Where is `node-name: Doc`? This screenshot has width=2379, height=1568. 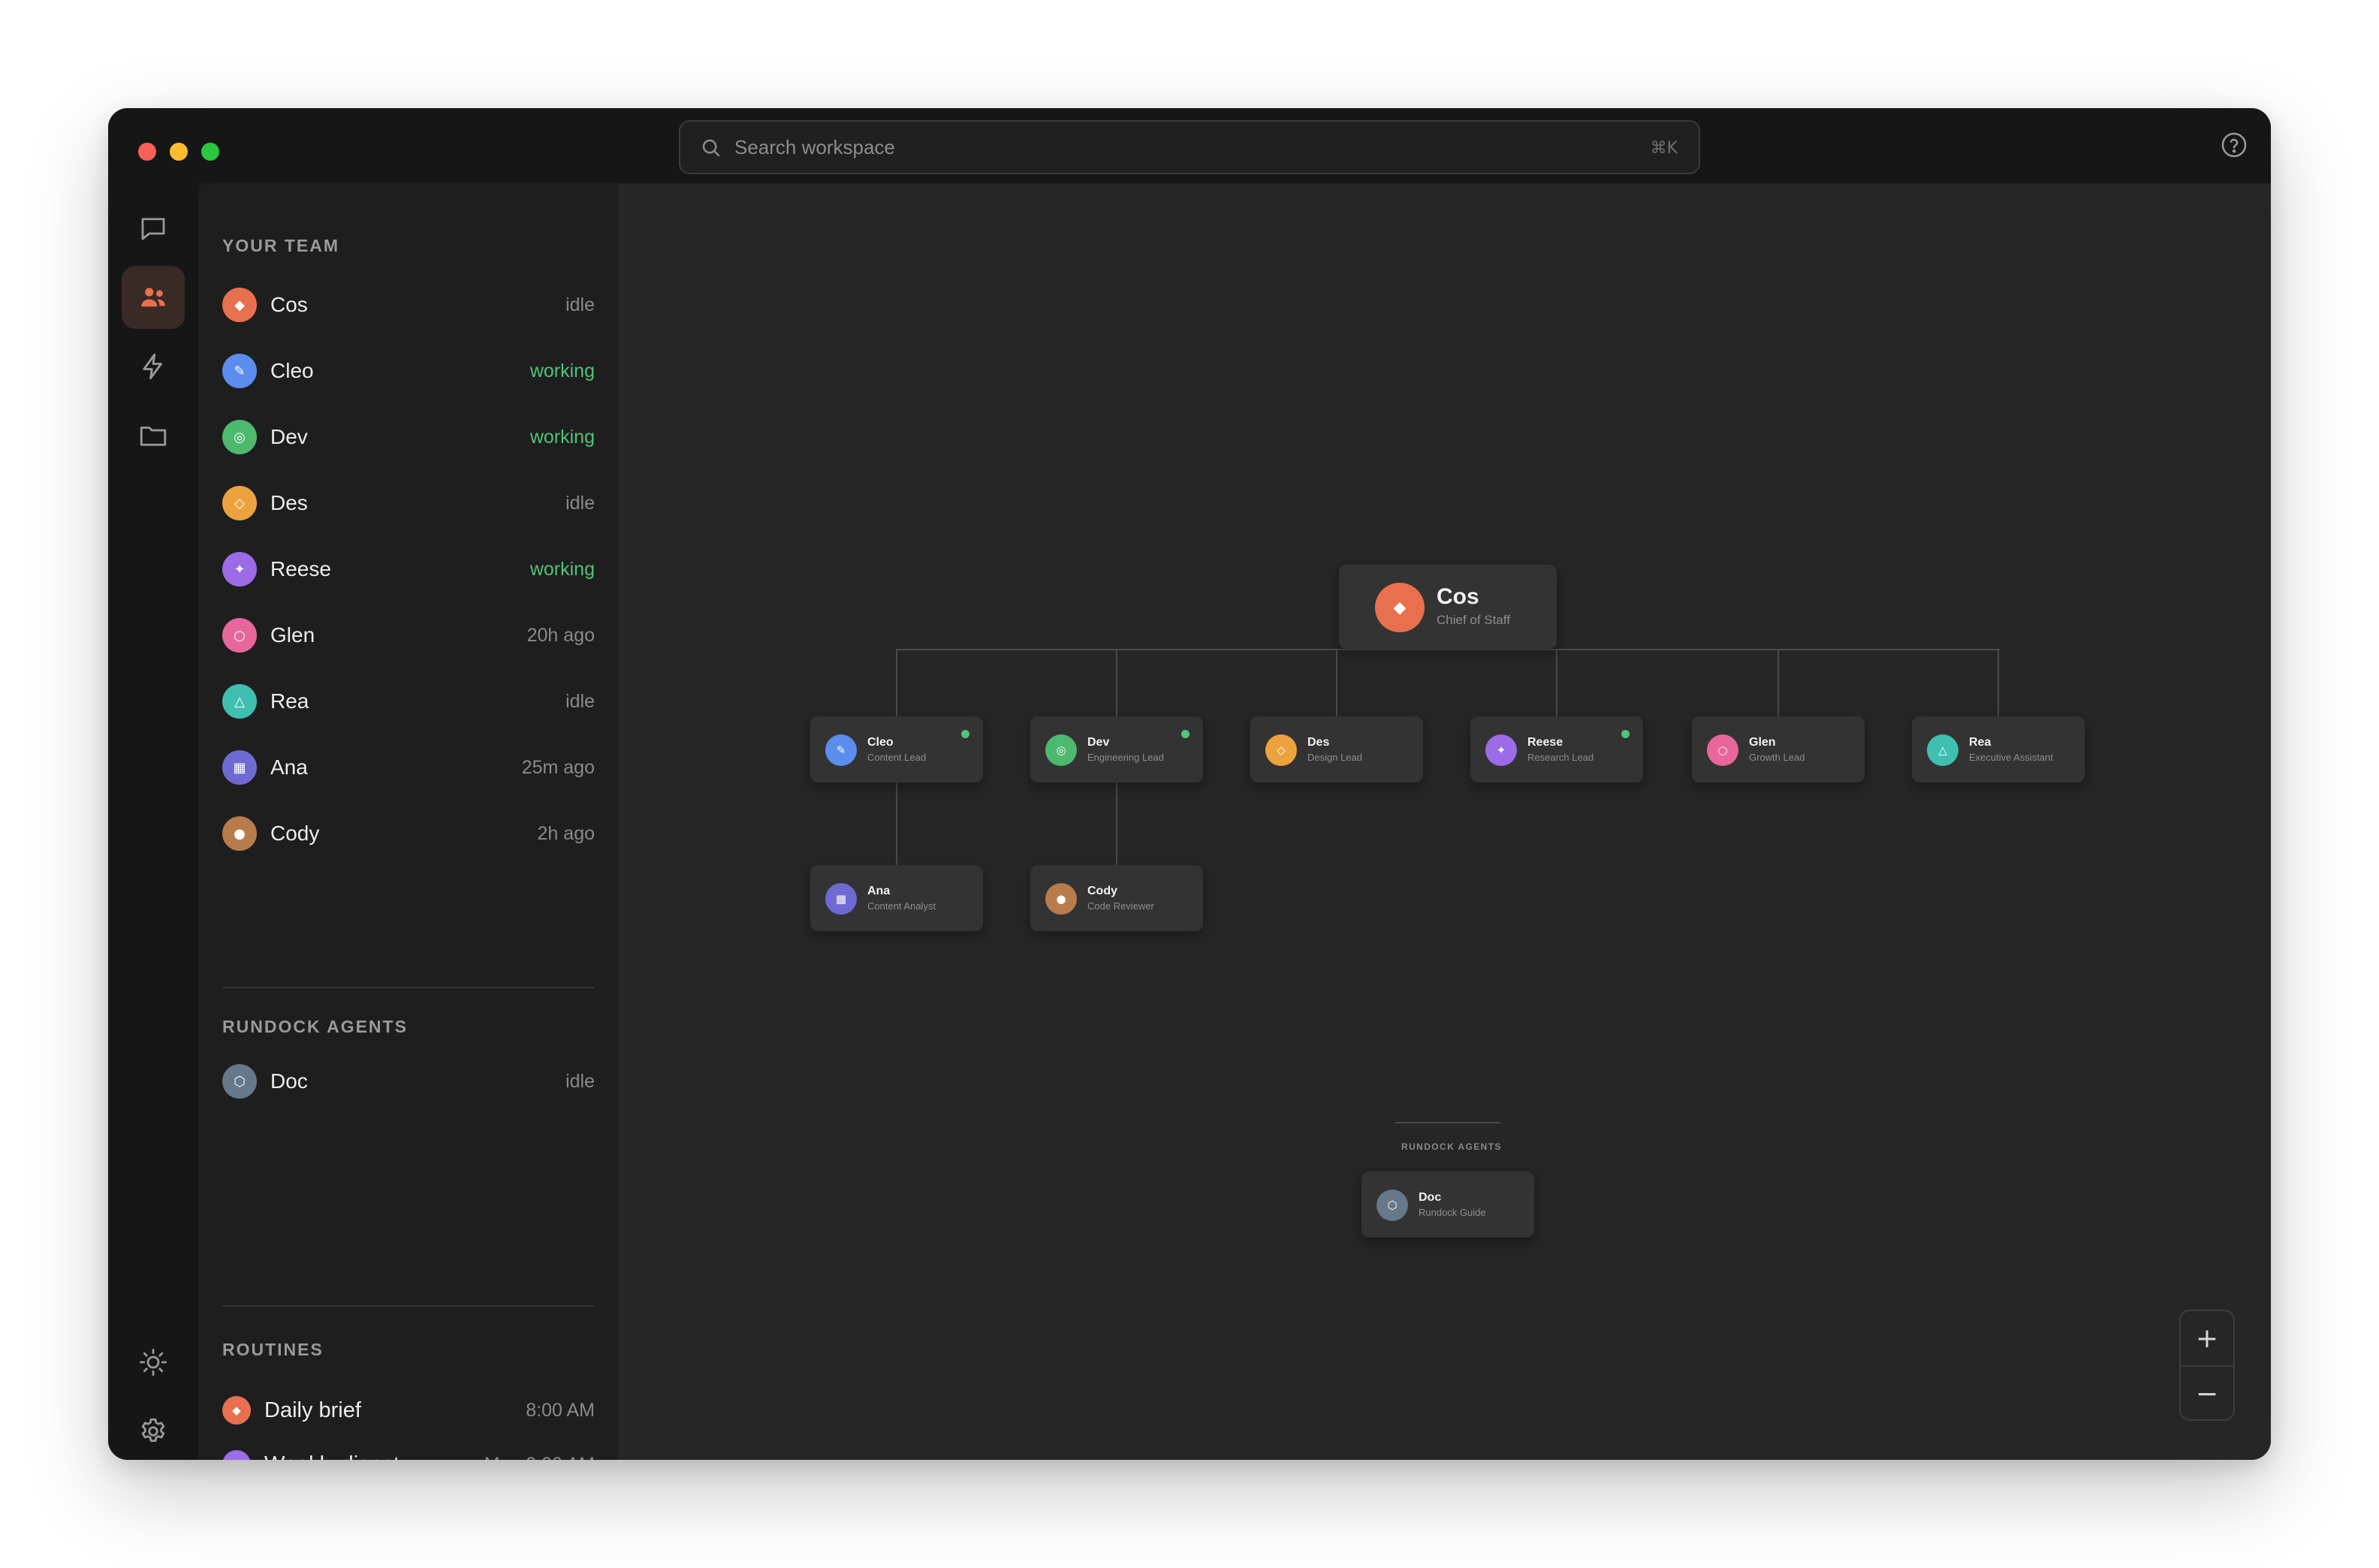 node-name: Doc is located at coordinates (1431, 1197).